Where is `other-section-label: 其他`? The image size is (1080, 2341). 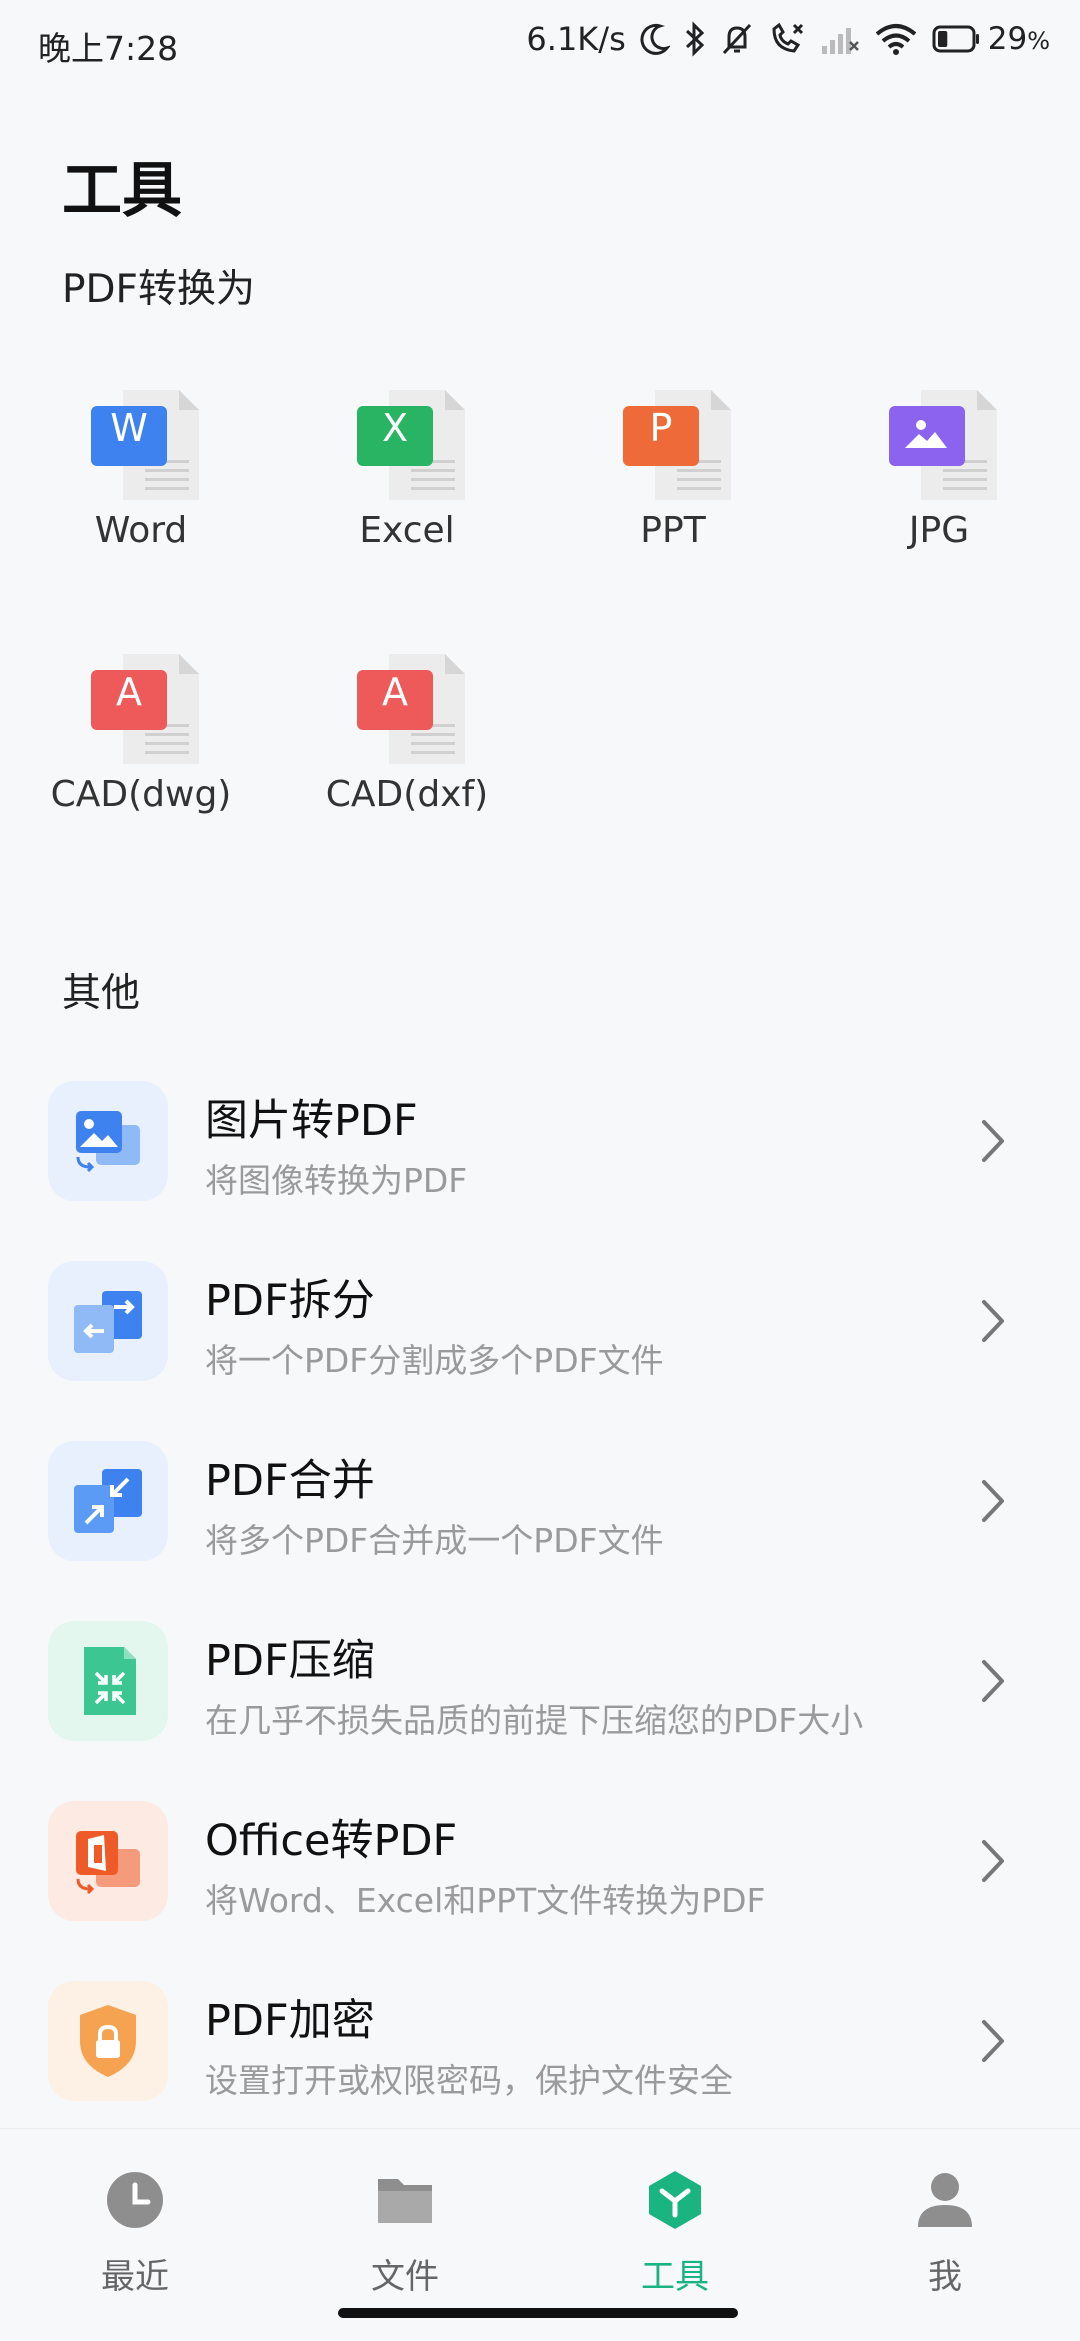 other-section-label: 其他 is located at coordinates (101, 993).